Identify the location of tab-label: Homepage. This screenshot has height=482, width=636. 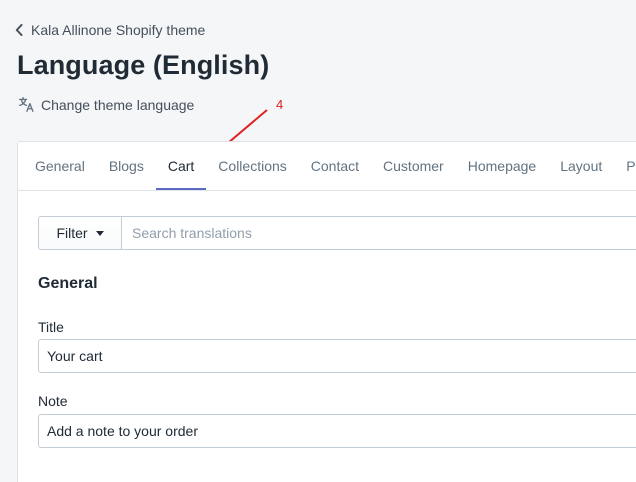
(502, 166).